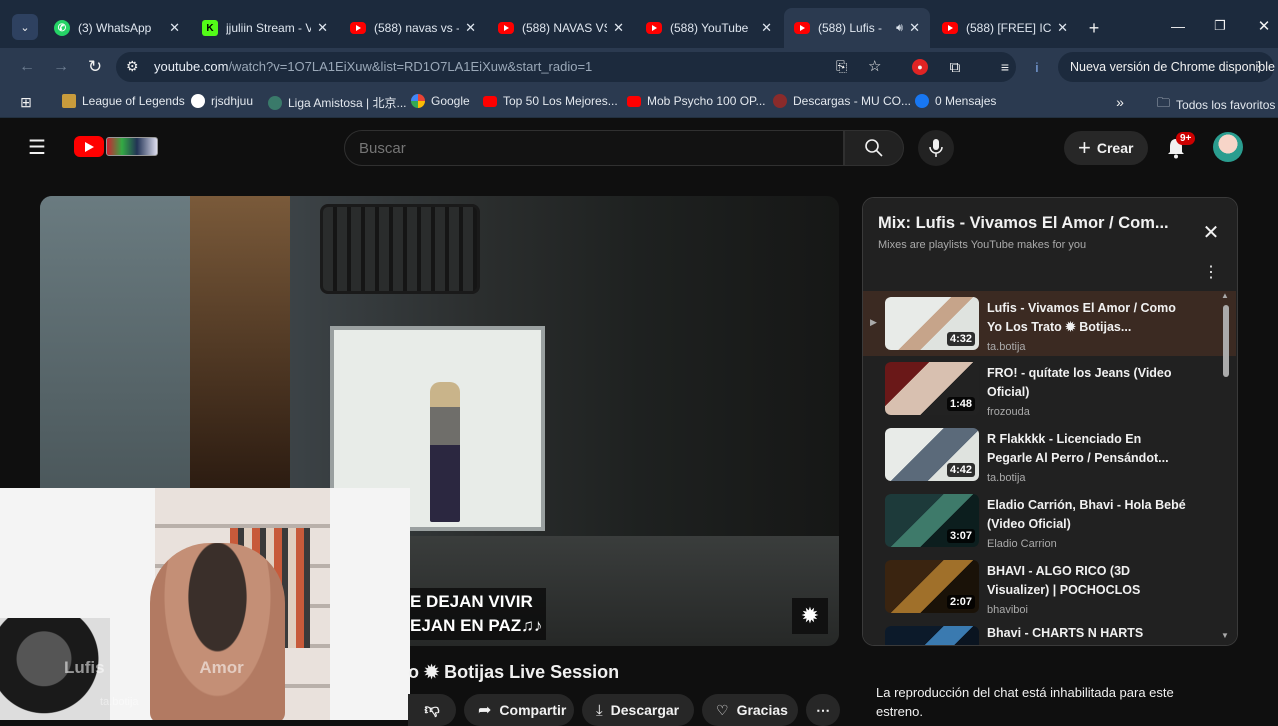  Describe the element at coordinates (1216, 105) in the screenshot. I see `all-bookmarks-folder: 🗀 Todos los favoritos` at that location.